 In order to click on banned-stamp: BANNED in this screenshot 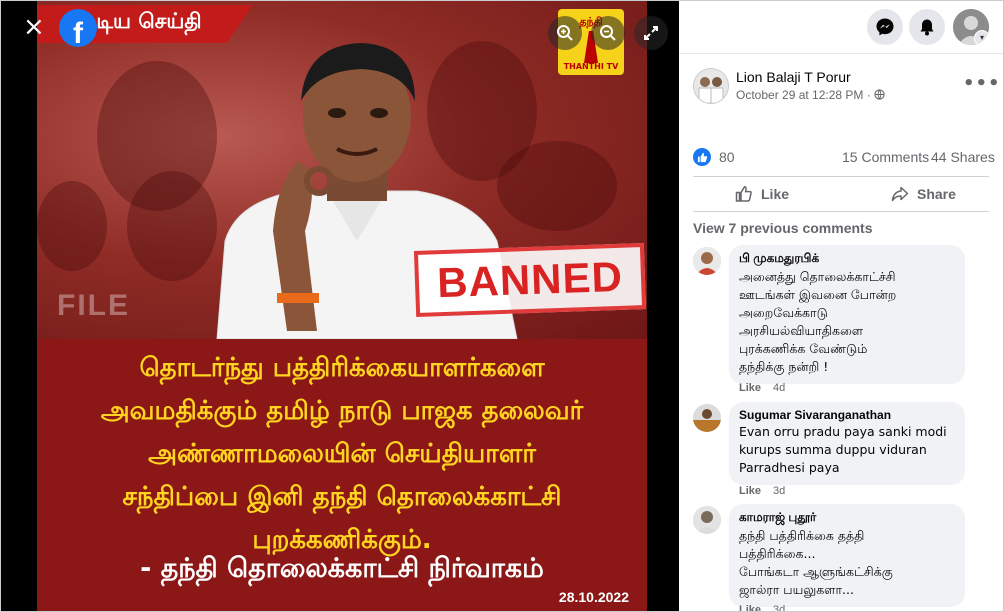, I will do `click(530, 280)`.